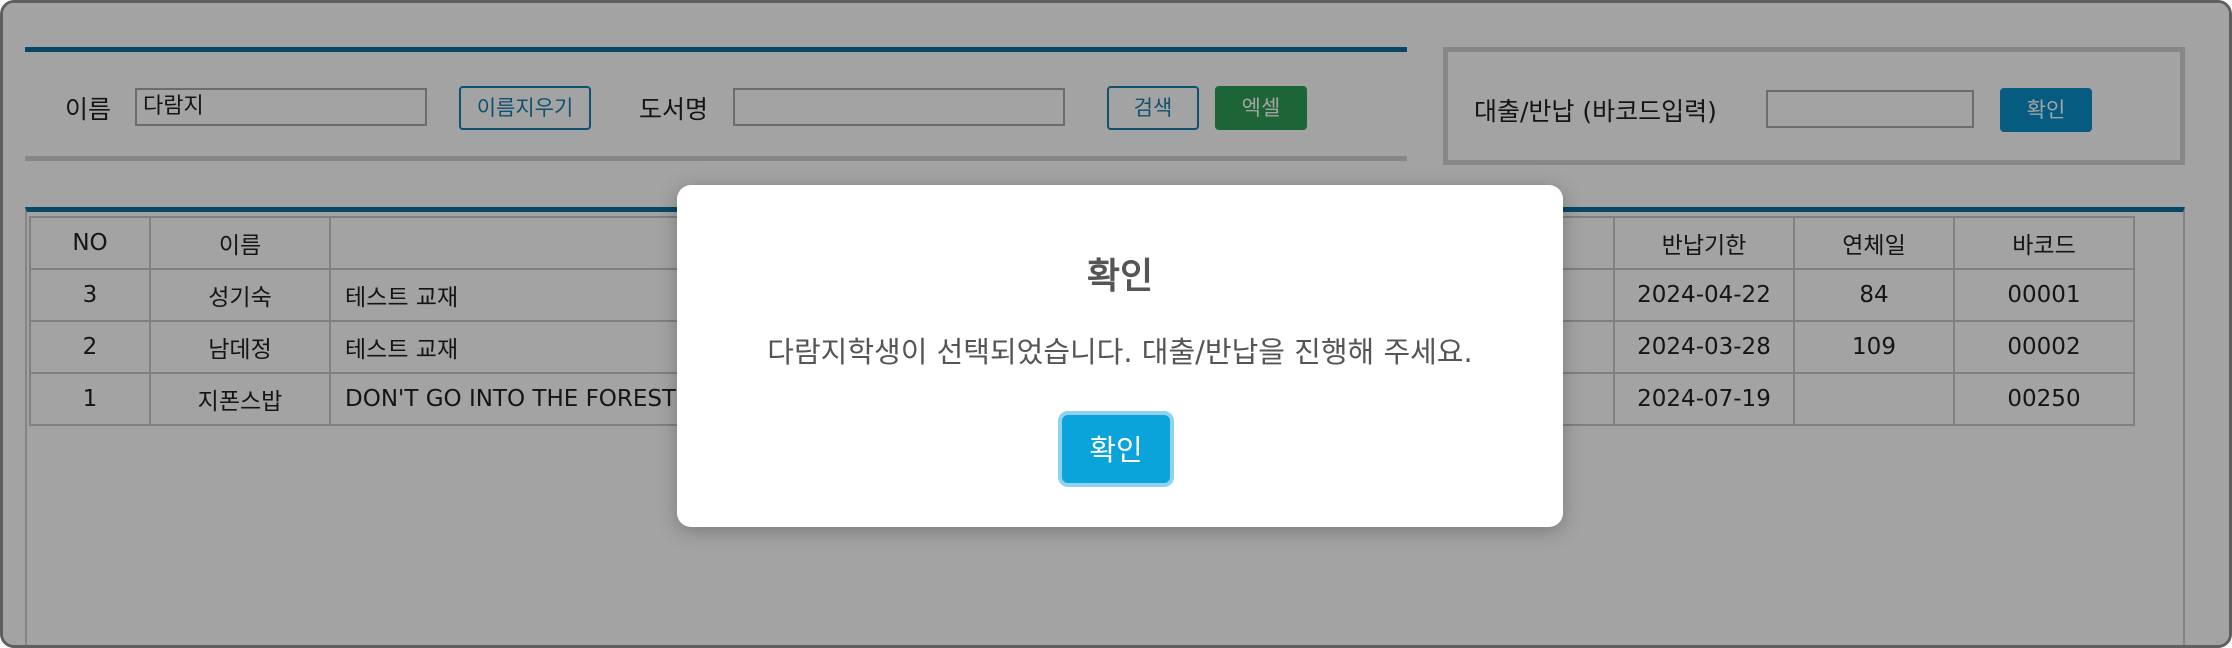  Describe the element at coordinates (1116, 449) in the screenshot. I see `dialog-confirm-button: 확인` at that location.